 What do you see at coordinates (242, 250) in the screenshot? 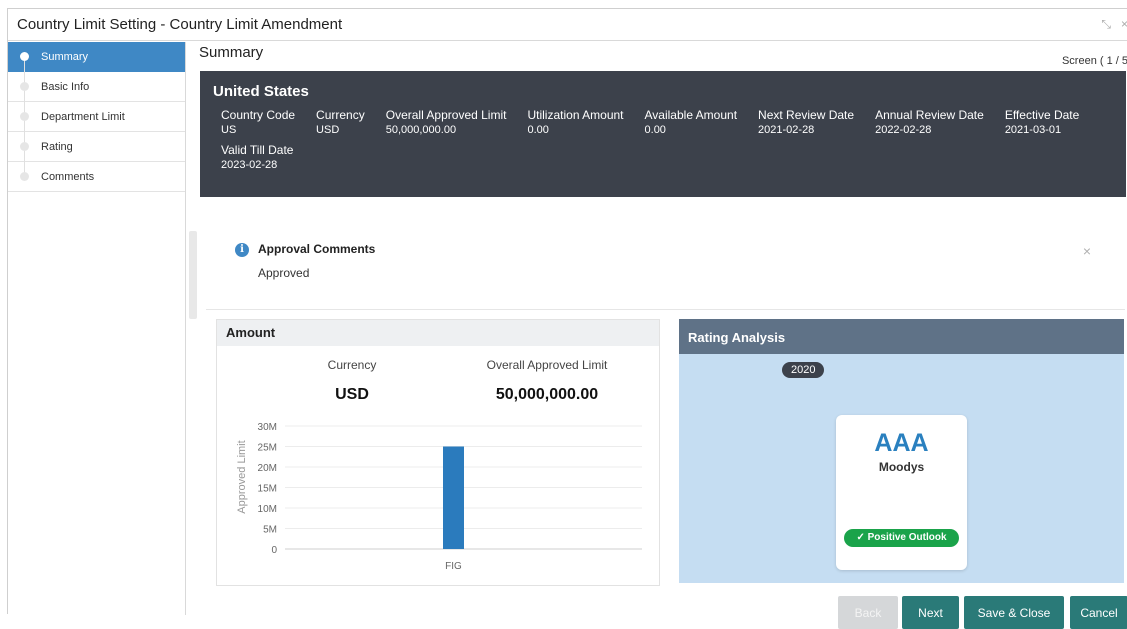
I see `info-icon: i` at bounding box center [242, 250].